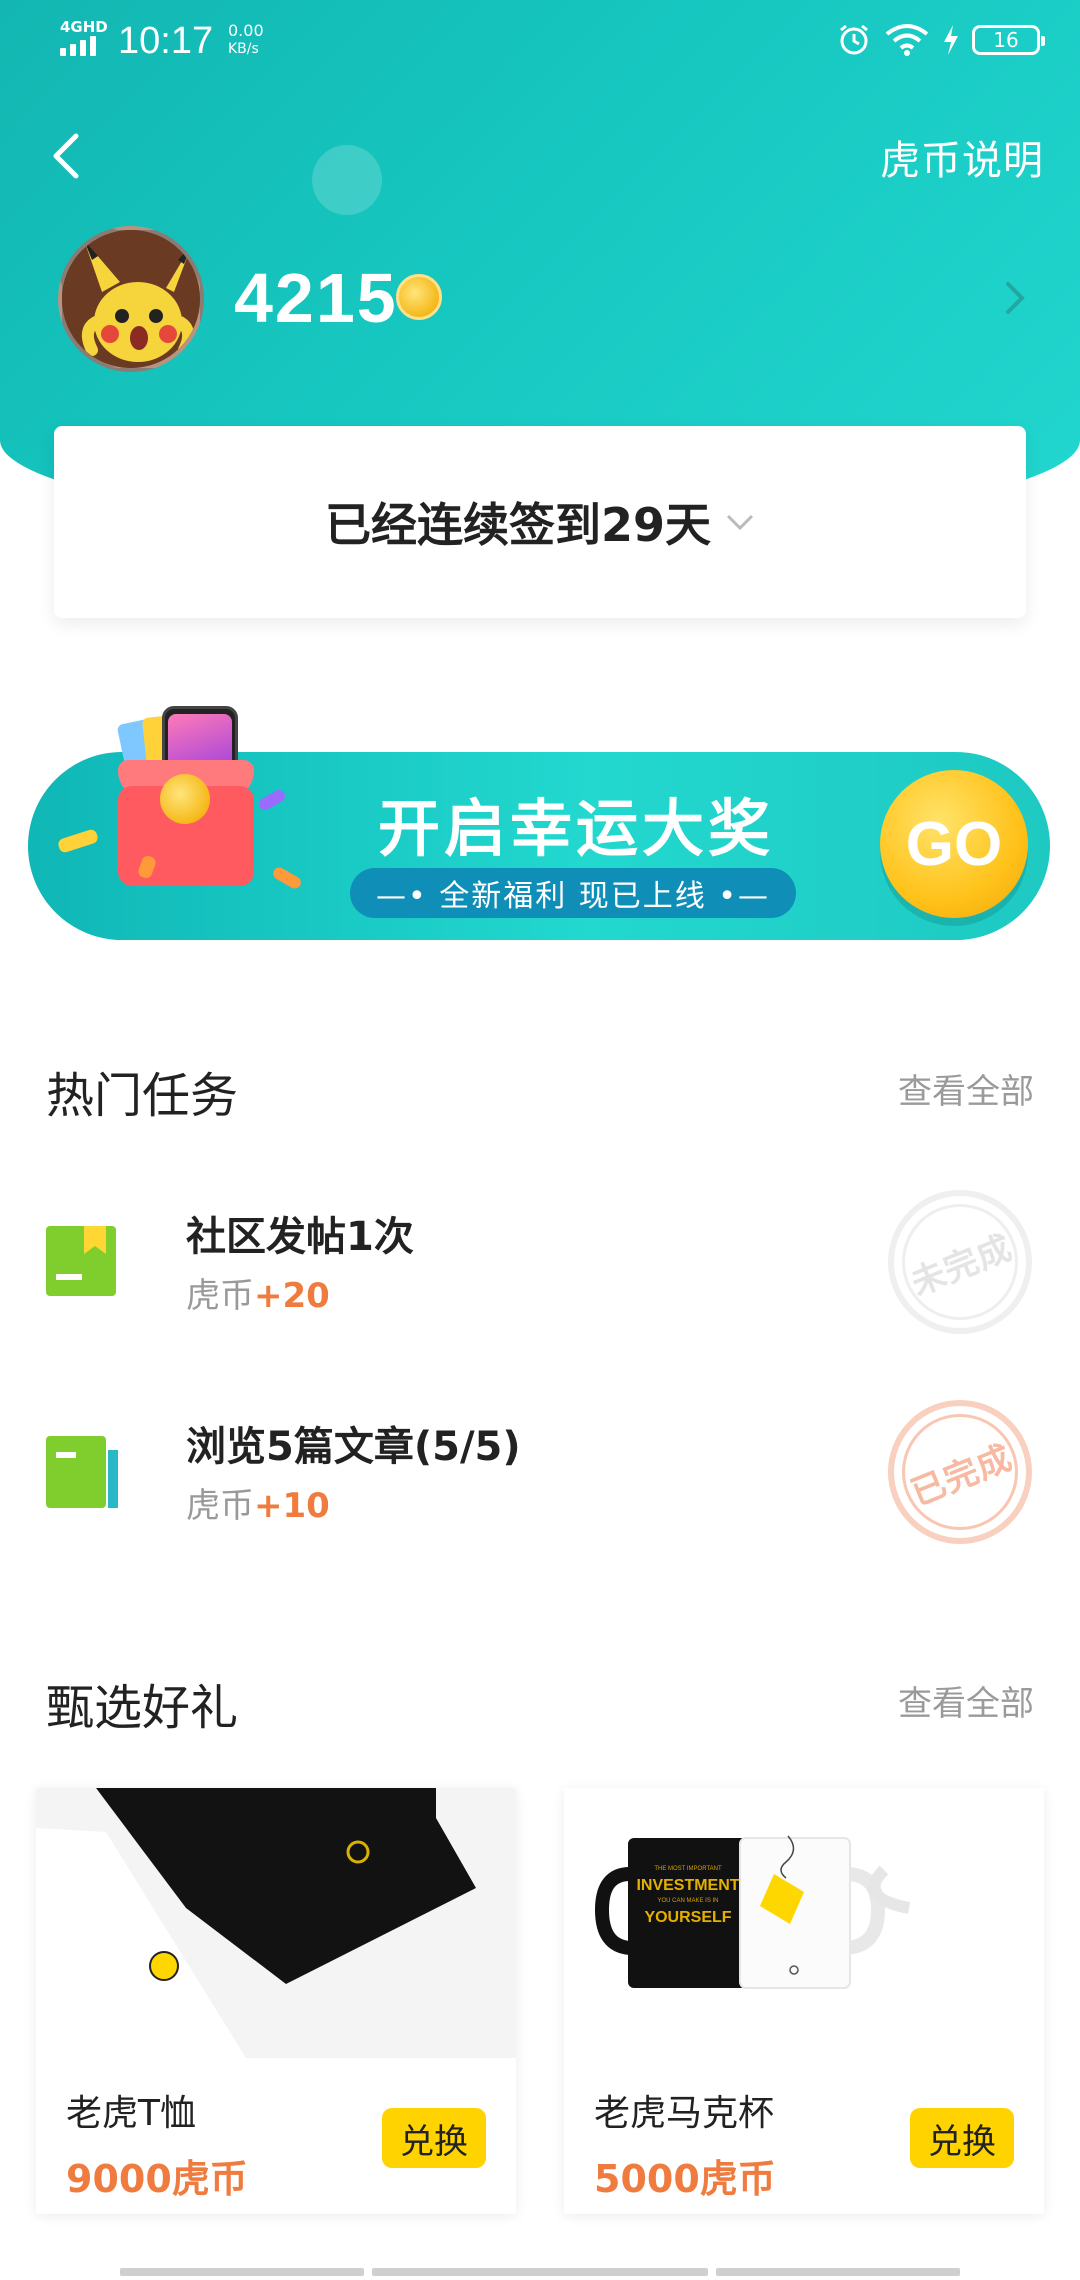 The width and height of the screenshot is (1080, 2280). What do you see at coordinates (685, 2179) in the screenshot?
I see `gift-price: 5000虎币` at bounding box center [685, 2179].